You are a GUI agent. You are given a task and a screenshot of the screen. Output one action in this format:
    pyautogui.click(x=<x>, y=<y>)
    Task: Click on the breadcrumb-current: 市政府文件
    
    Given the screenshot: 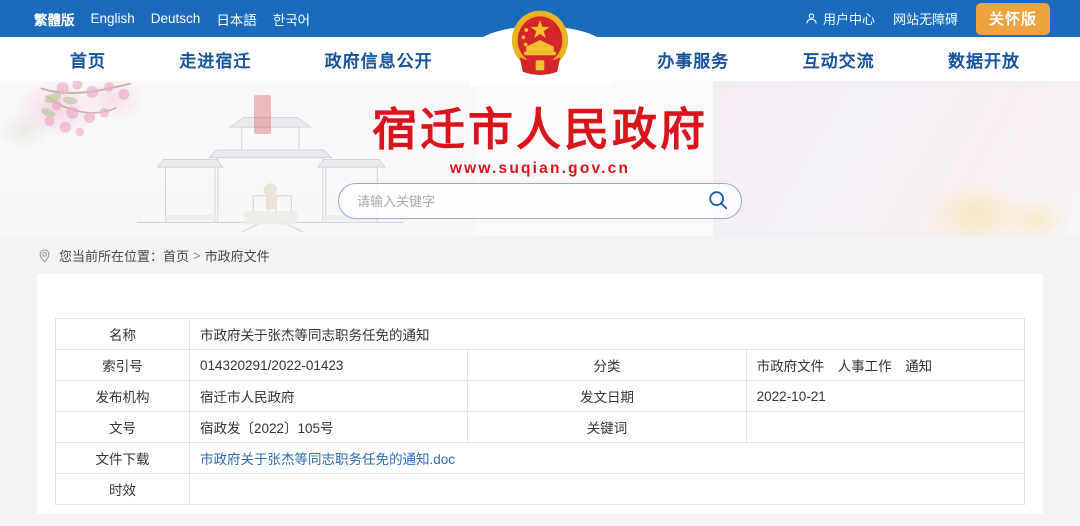 What is the action you would take?
    pyautogui.click(x=237, y=256)
    